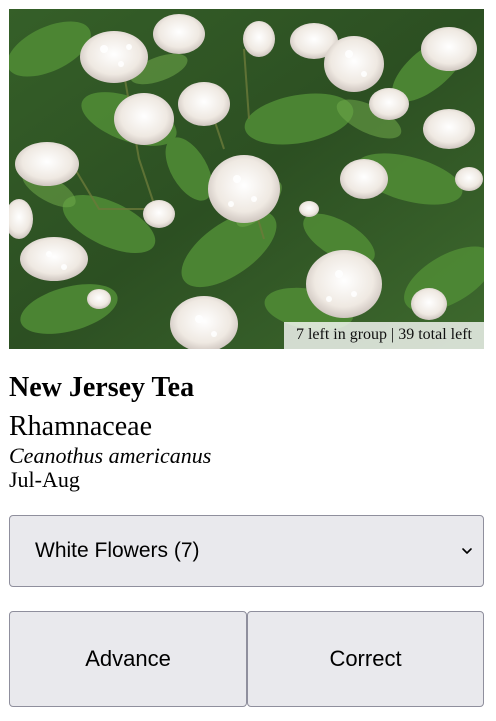 This screenshot has width=496, height=721. Describe the element at coordinates (110, 455) in the screenshot. I see `plant-scientific-name: Ceanothus americanus` at that location.